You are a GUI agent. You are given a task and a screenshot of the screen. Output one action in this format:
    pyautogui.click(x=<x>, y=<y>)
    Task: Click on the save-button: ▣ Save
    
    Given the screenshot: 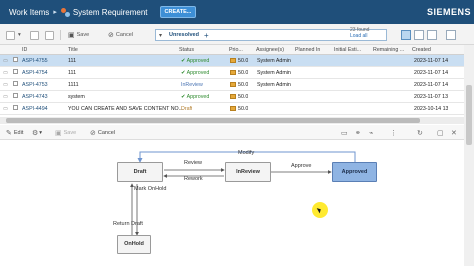 What is the action you would take?
    pyautogui.click(x=78, y=35)
    